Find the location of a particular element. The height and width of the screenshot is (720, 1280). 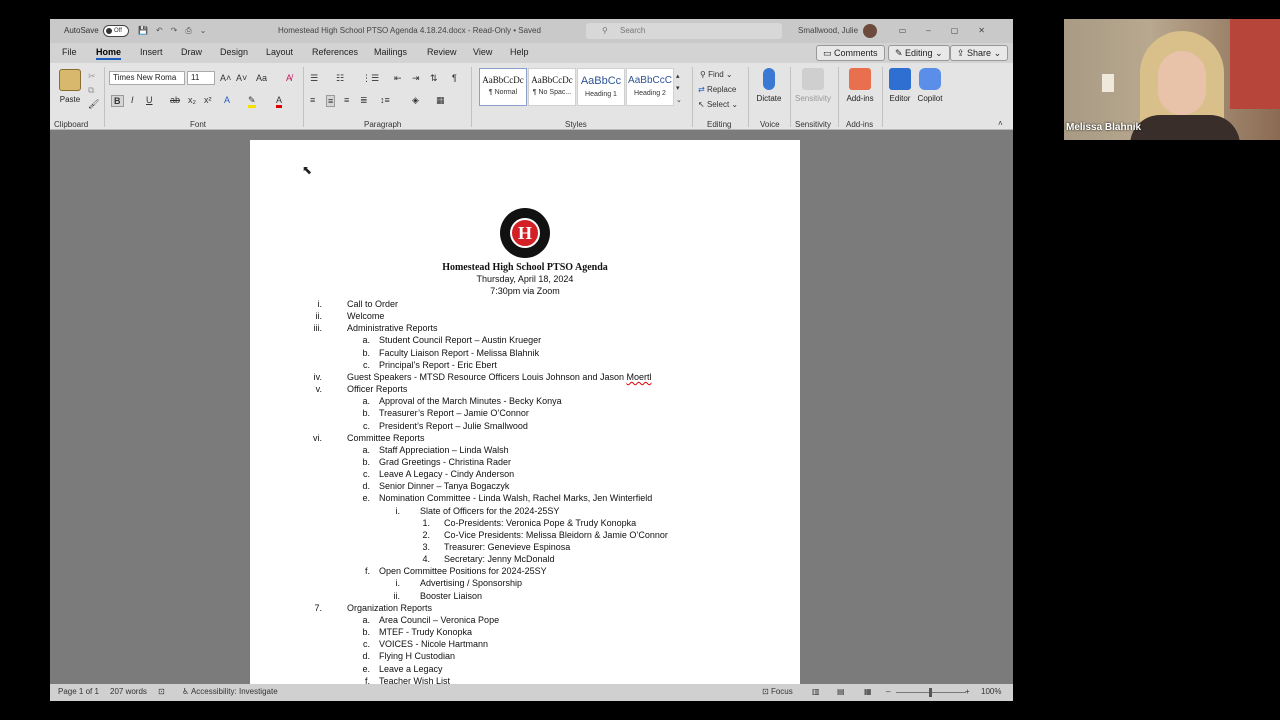

clear-formatting-icon: A̸ is located at coordinates (289, 78).